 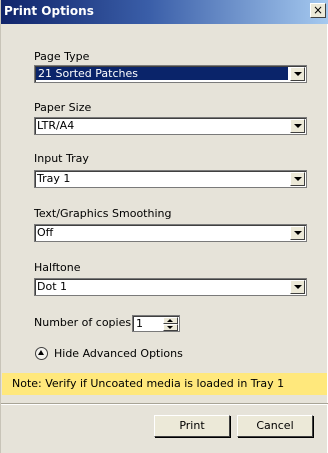 What do you see at coordinates (170, 287) in the screenshot?
I see `halftone-select: Dot 1` at bounding box center [170, 287].